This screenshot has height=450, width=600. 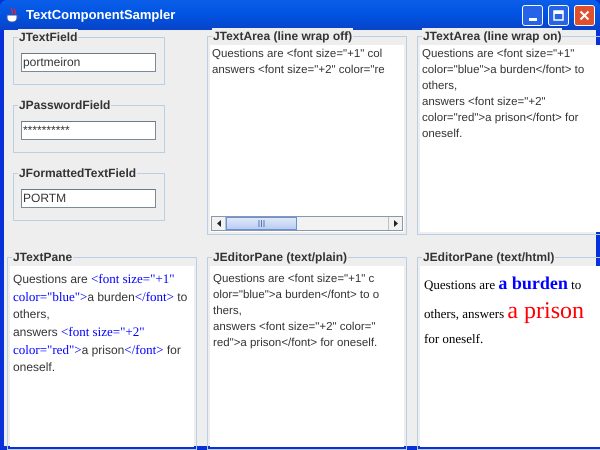 I want to click on text-area: Questions are <font size="+1" col answers <font size="+2" color="re, so click(x=307, y=138).